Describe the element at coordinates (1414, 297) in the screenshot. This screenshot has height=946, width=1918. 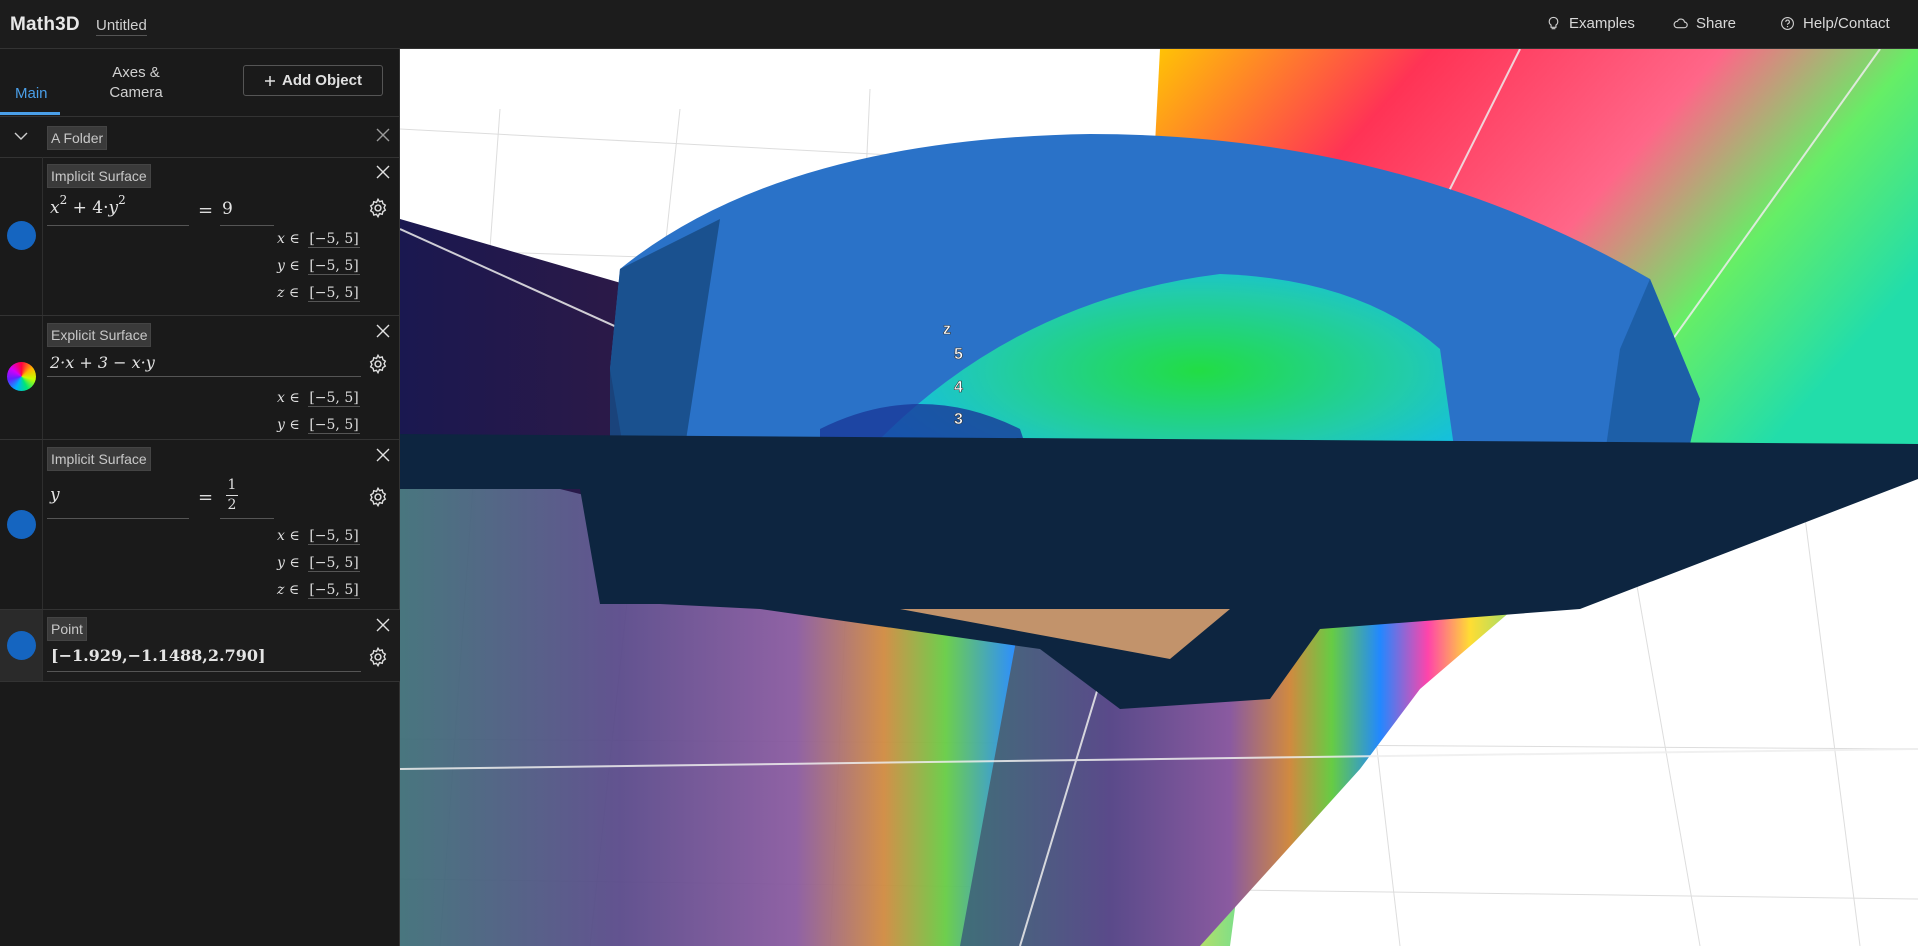
I see `point-marker` at that location.